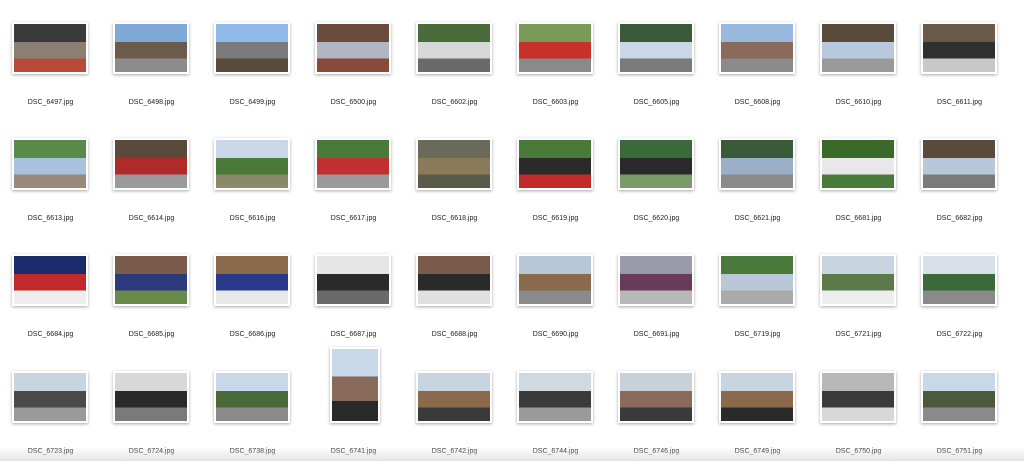 The width and height of the screenshot is (1024, 469). I want to click on file-name-label: DSC_6691.jpg, so click(656, 334).